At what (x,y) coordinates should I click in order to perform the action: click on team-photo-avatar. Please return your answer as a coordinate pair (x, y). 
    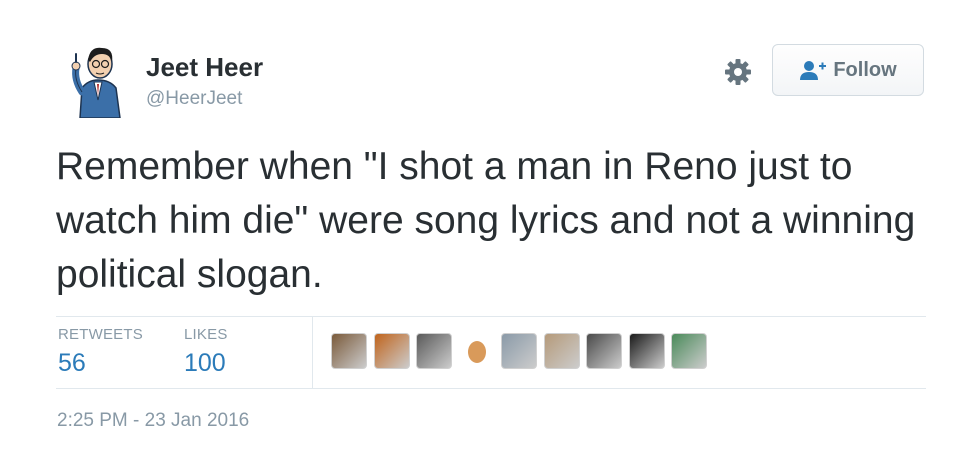
    Looking at the image, I should click on (519, 351).